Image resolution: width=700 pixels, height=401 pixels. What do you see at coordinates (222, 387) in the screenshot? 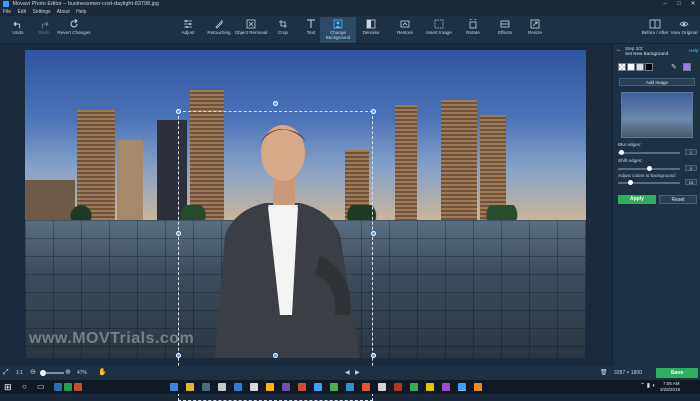
I see `calculator-icon` at bounding box center [222, 387].